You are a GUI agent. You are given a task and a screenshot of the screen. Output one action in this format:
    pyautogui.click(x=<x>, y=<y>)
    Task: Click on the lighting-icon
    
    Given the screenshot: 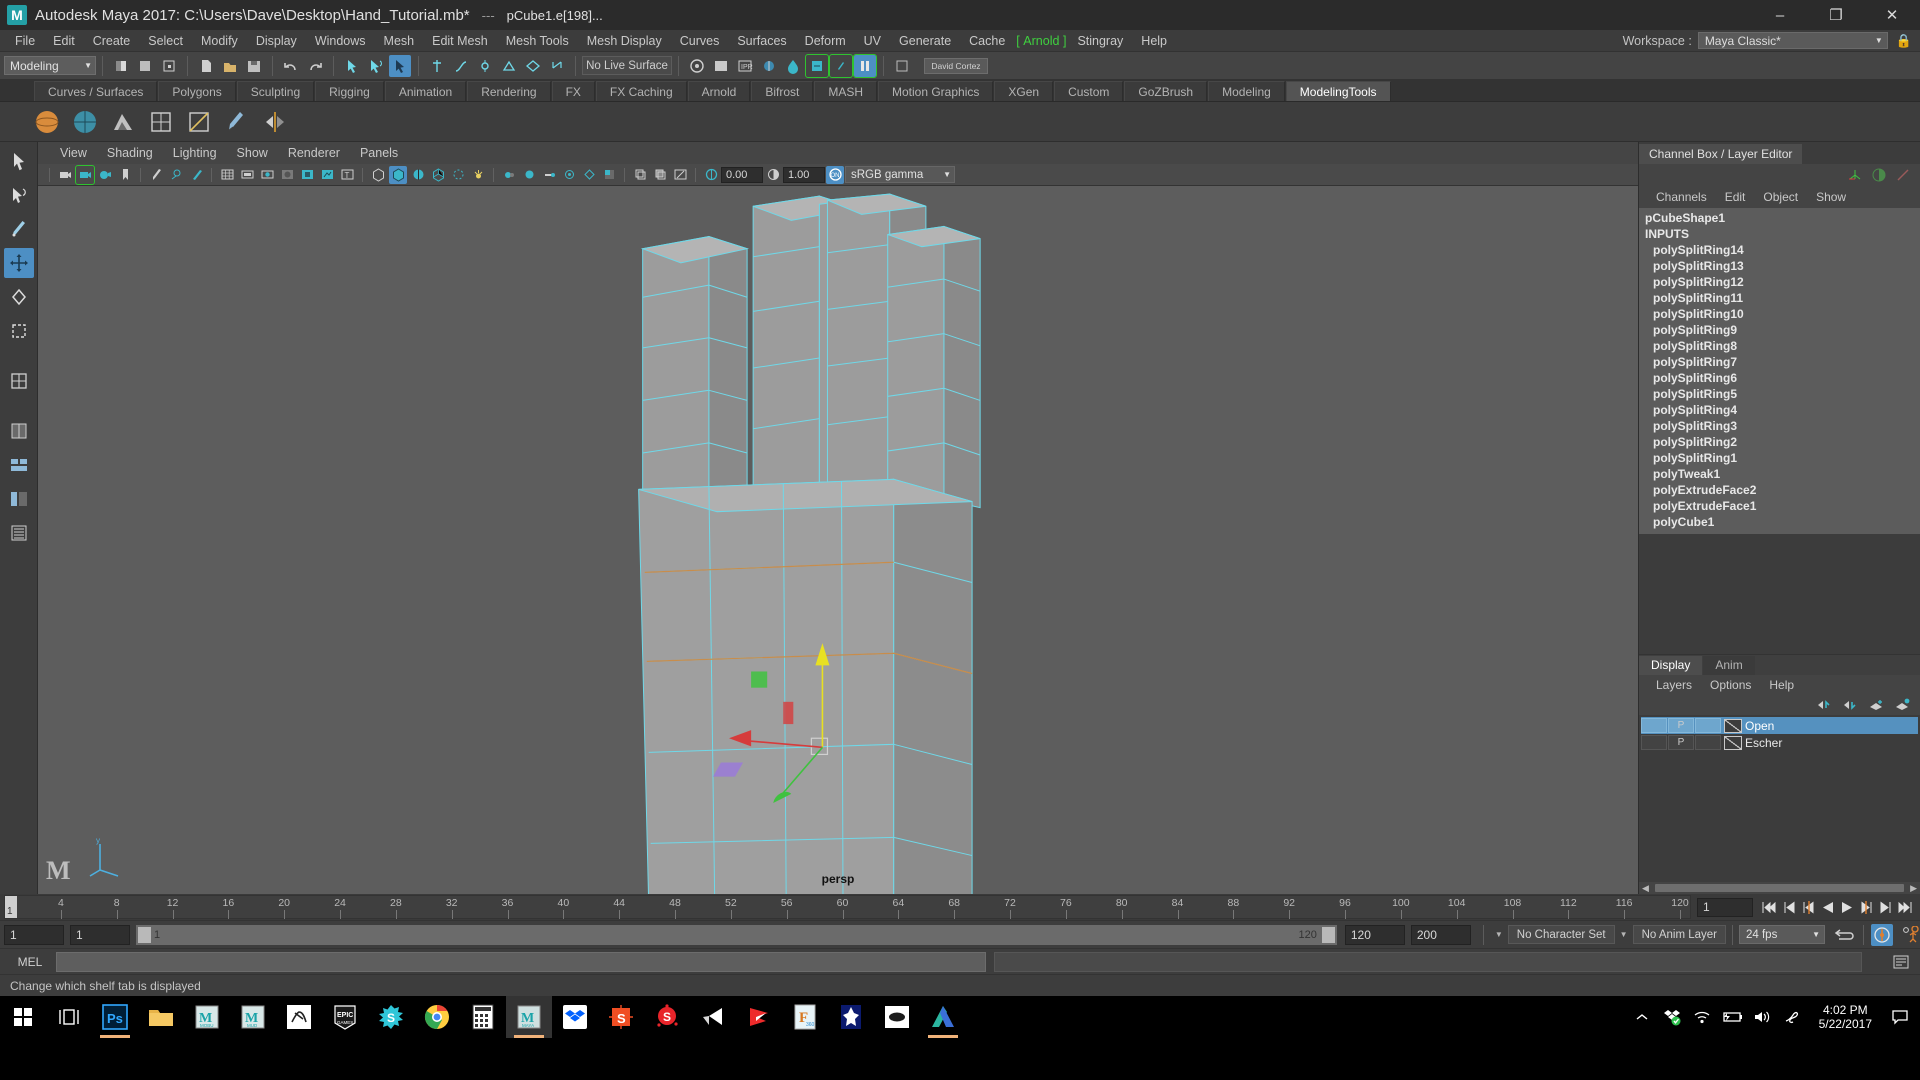 What is the action you would take?
    pyautogui.click(x=458, y=175)
    